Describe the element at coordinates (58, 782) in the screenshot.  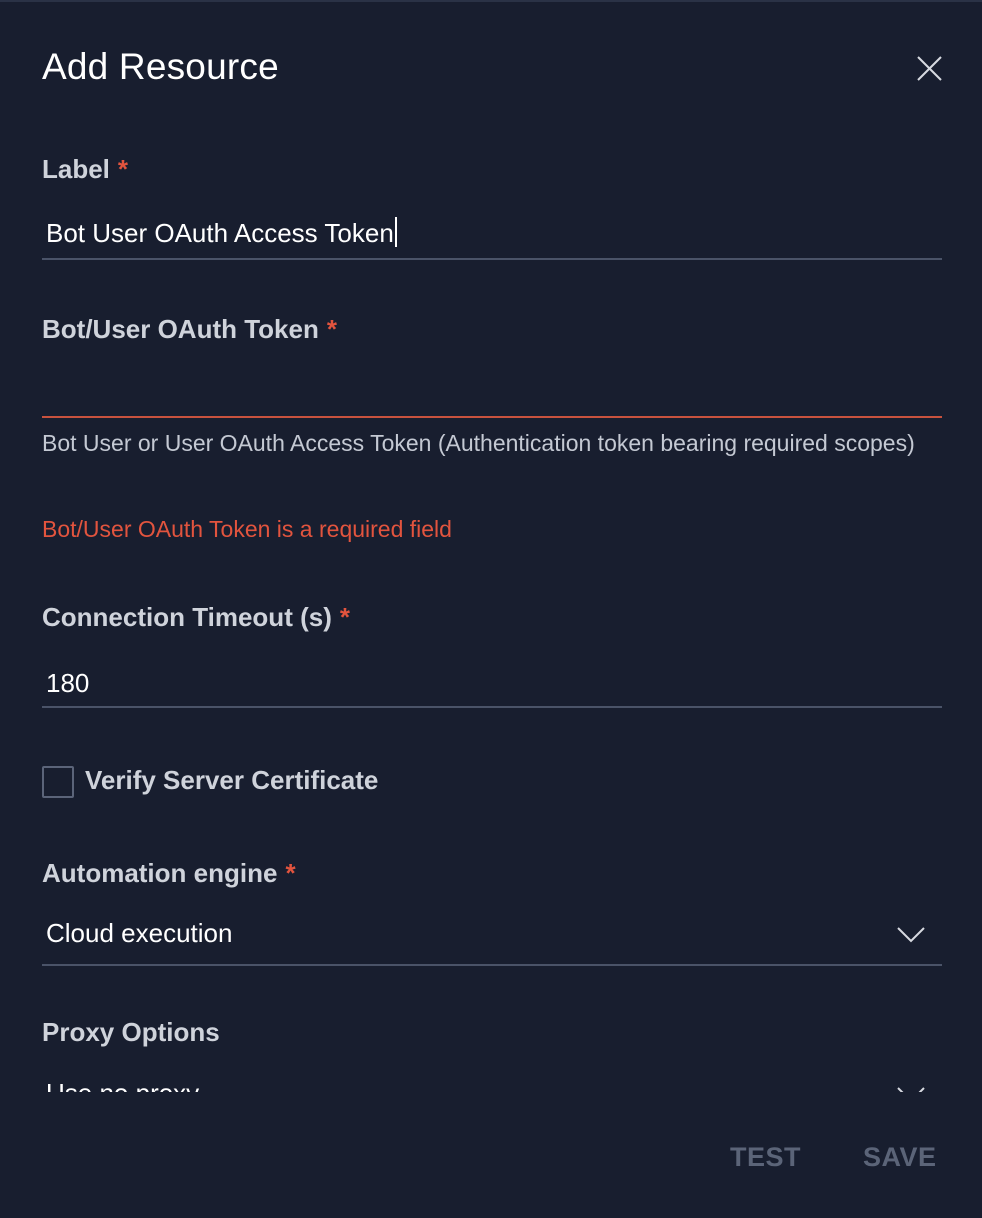
I see `verify-cert-checkbox` at that location.